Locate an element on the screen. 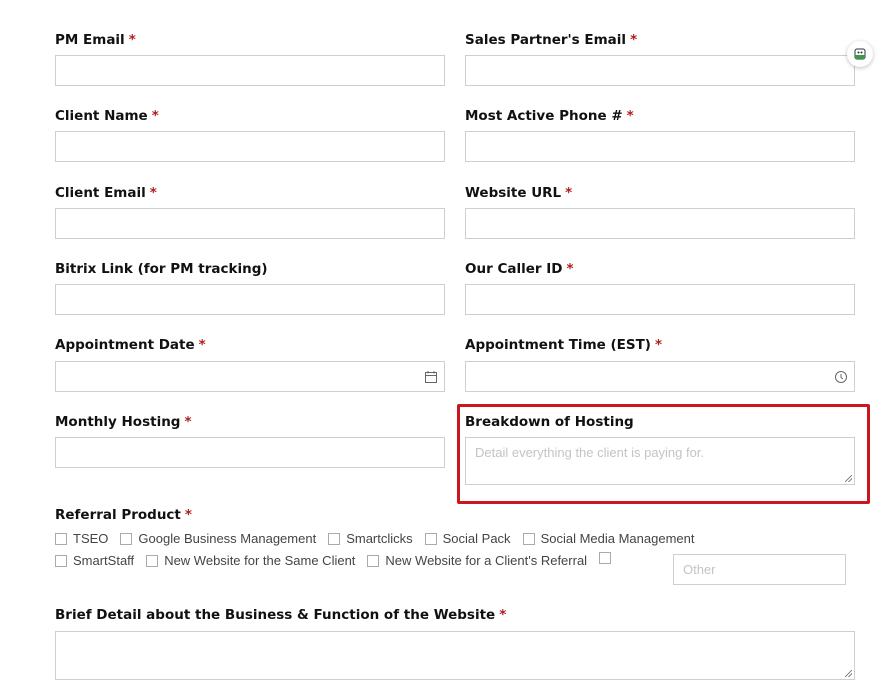  caller-id-input is located at coordinates (660, 299).